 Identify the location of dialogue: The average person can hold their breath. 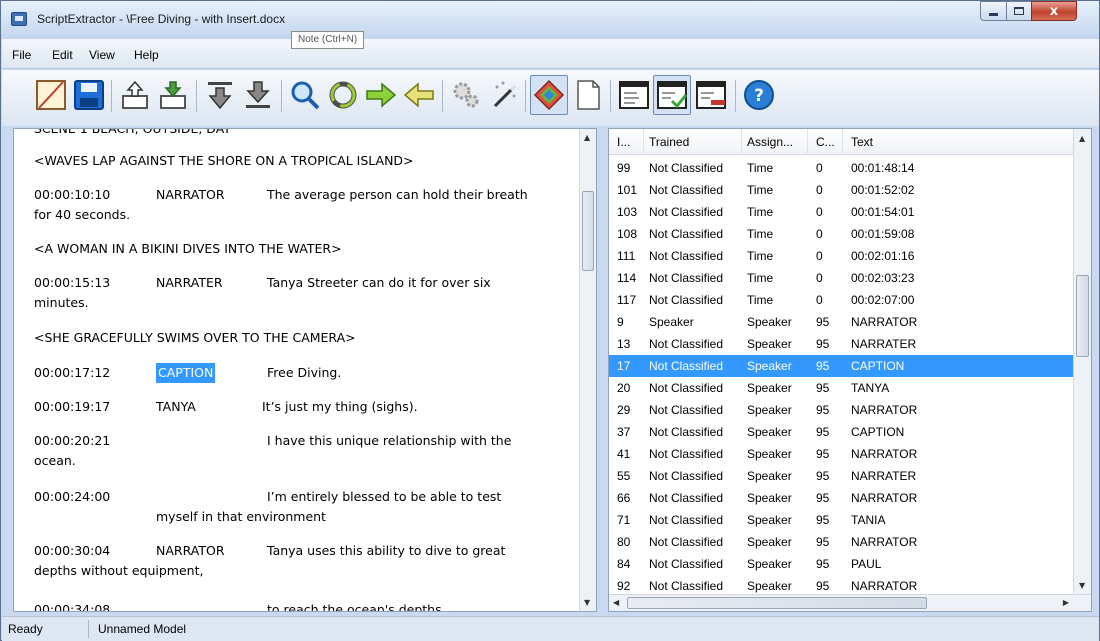
(397, 194).